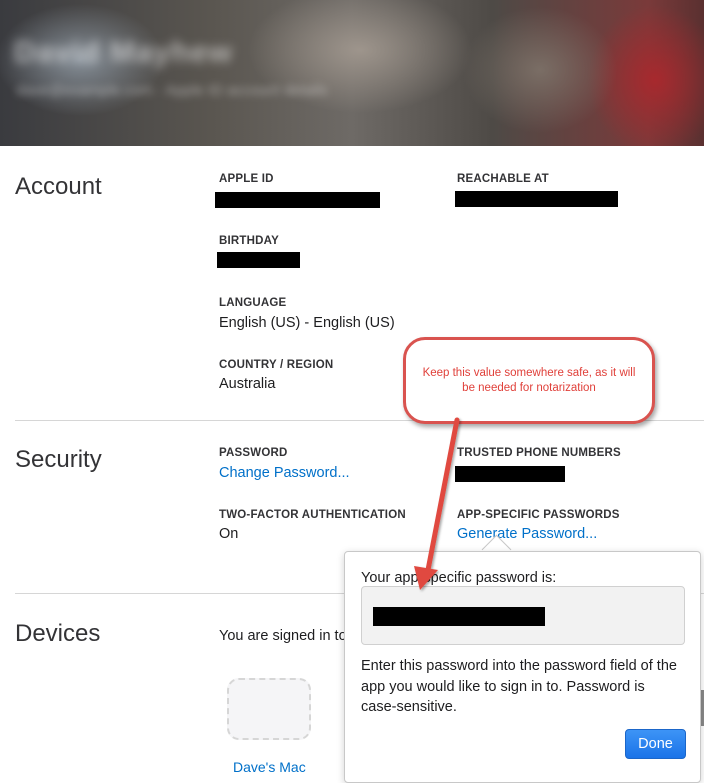 The width and height of the screenshot is (704, 783). Describe the element at coordinates (312, 515) in the screenshot. I see `two-factor-label: TWO-FACTOR AUTHENTICATION` at that location.